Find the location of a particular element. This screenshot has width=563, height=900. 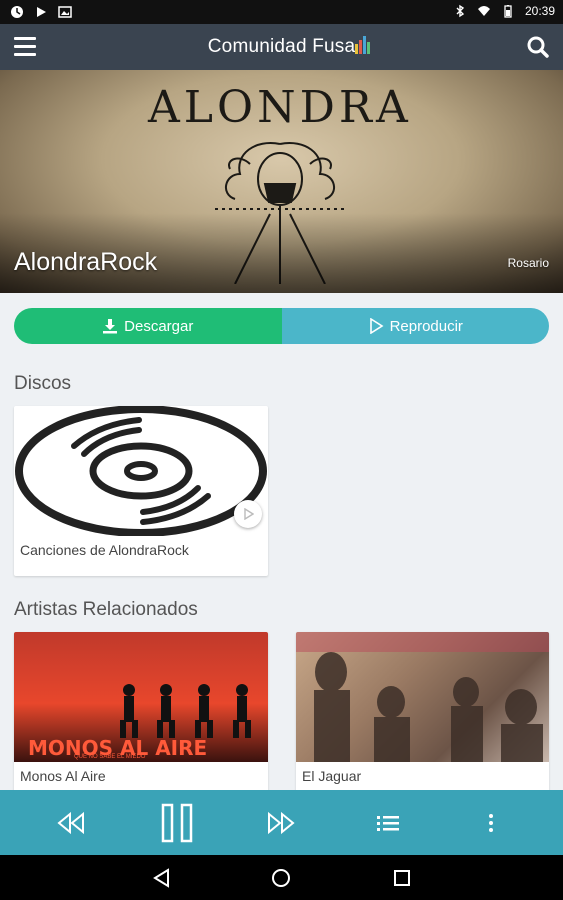

image-notification-icon is located at coordinates (65, 12).